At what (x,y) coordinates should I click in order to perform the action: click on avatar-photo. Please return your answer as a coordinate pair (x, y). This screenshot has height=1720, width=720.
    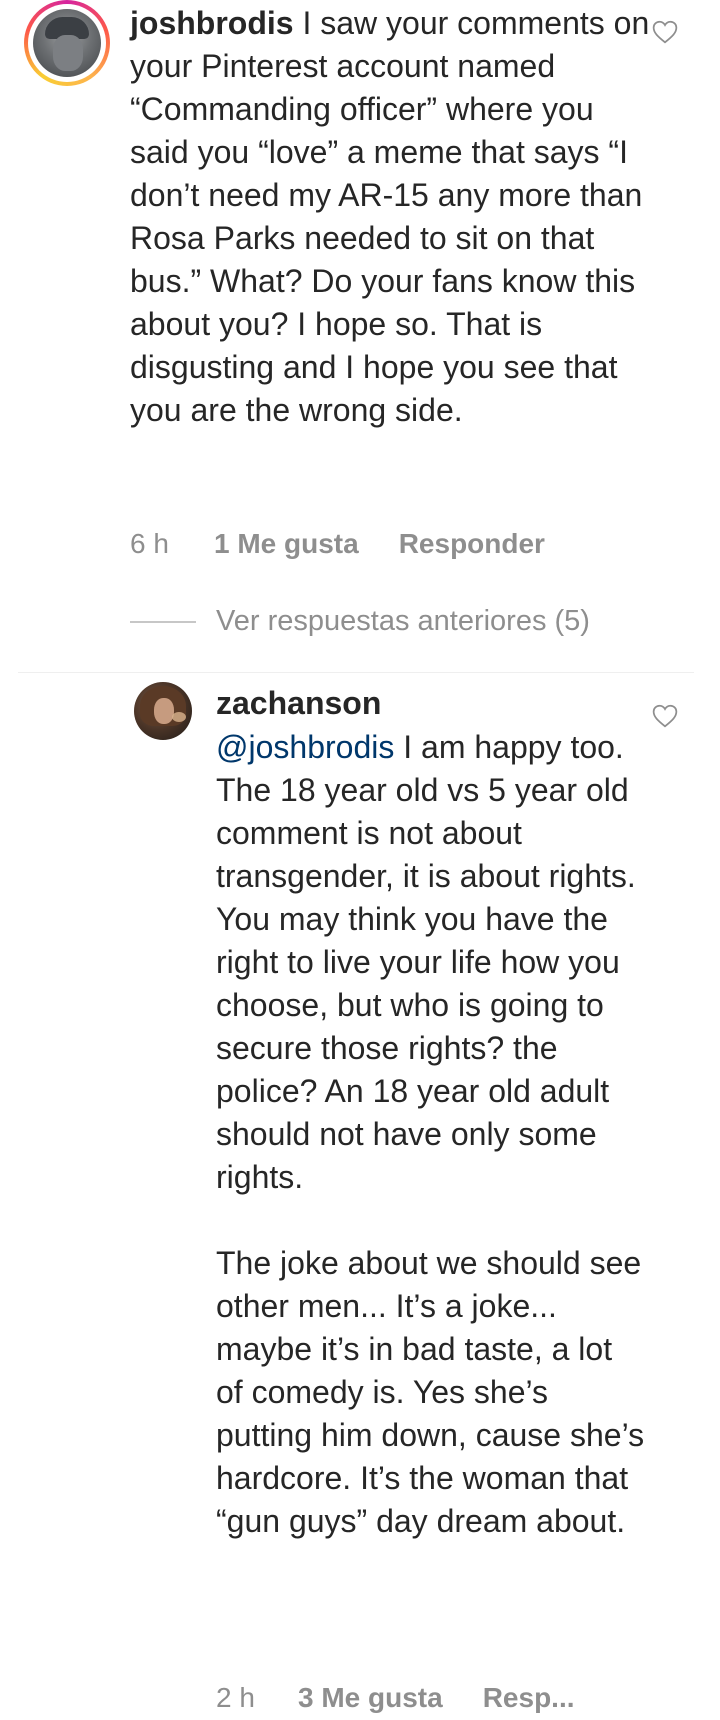
    Looking at the image, I should click on (67, 43).